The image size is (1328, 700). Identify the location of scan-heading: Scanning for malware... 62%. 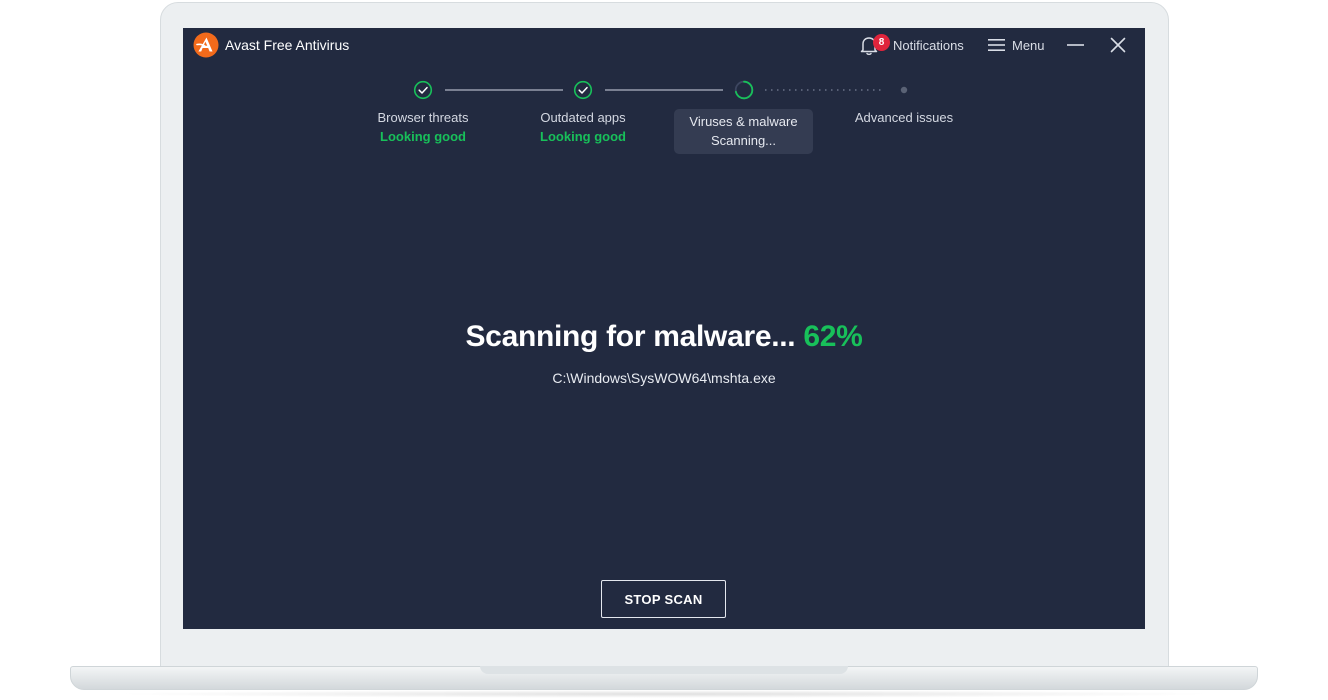
(664, 337).